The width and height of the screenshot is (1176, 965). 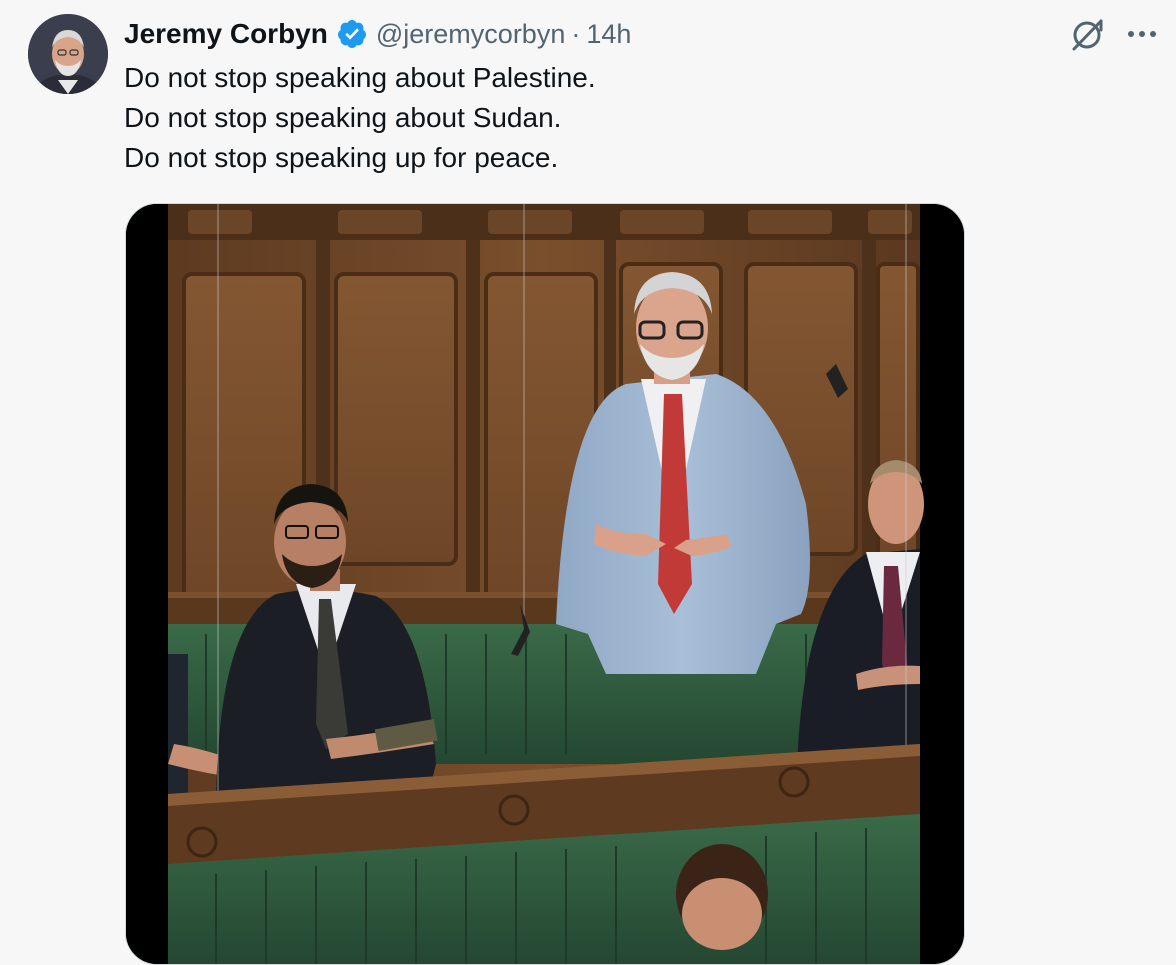 I want to click on tweet-line: Do not stop speaking about Sudan., so click(x=343, y=117).